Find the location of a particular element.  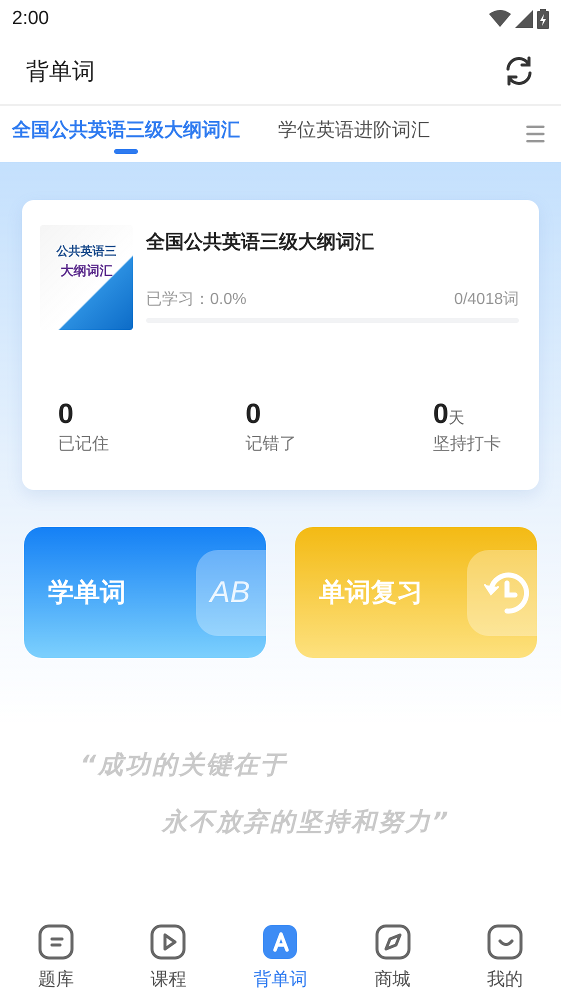

nav-tab: 课程 is located at coordinates (168, 958).